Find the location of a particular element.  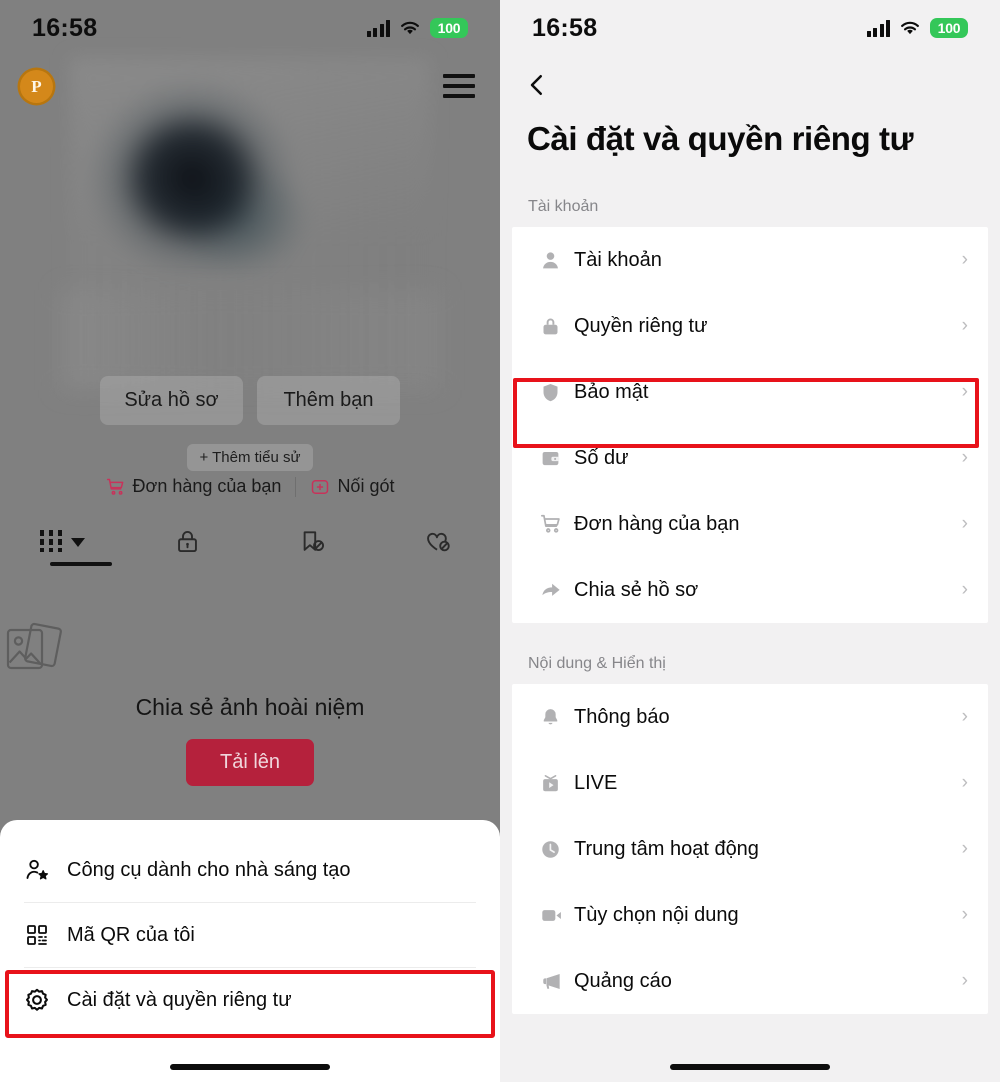

settings-row-activity-center: Trung tâm hoạt động › is located at coordinates (750, 849).